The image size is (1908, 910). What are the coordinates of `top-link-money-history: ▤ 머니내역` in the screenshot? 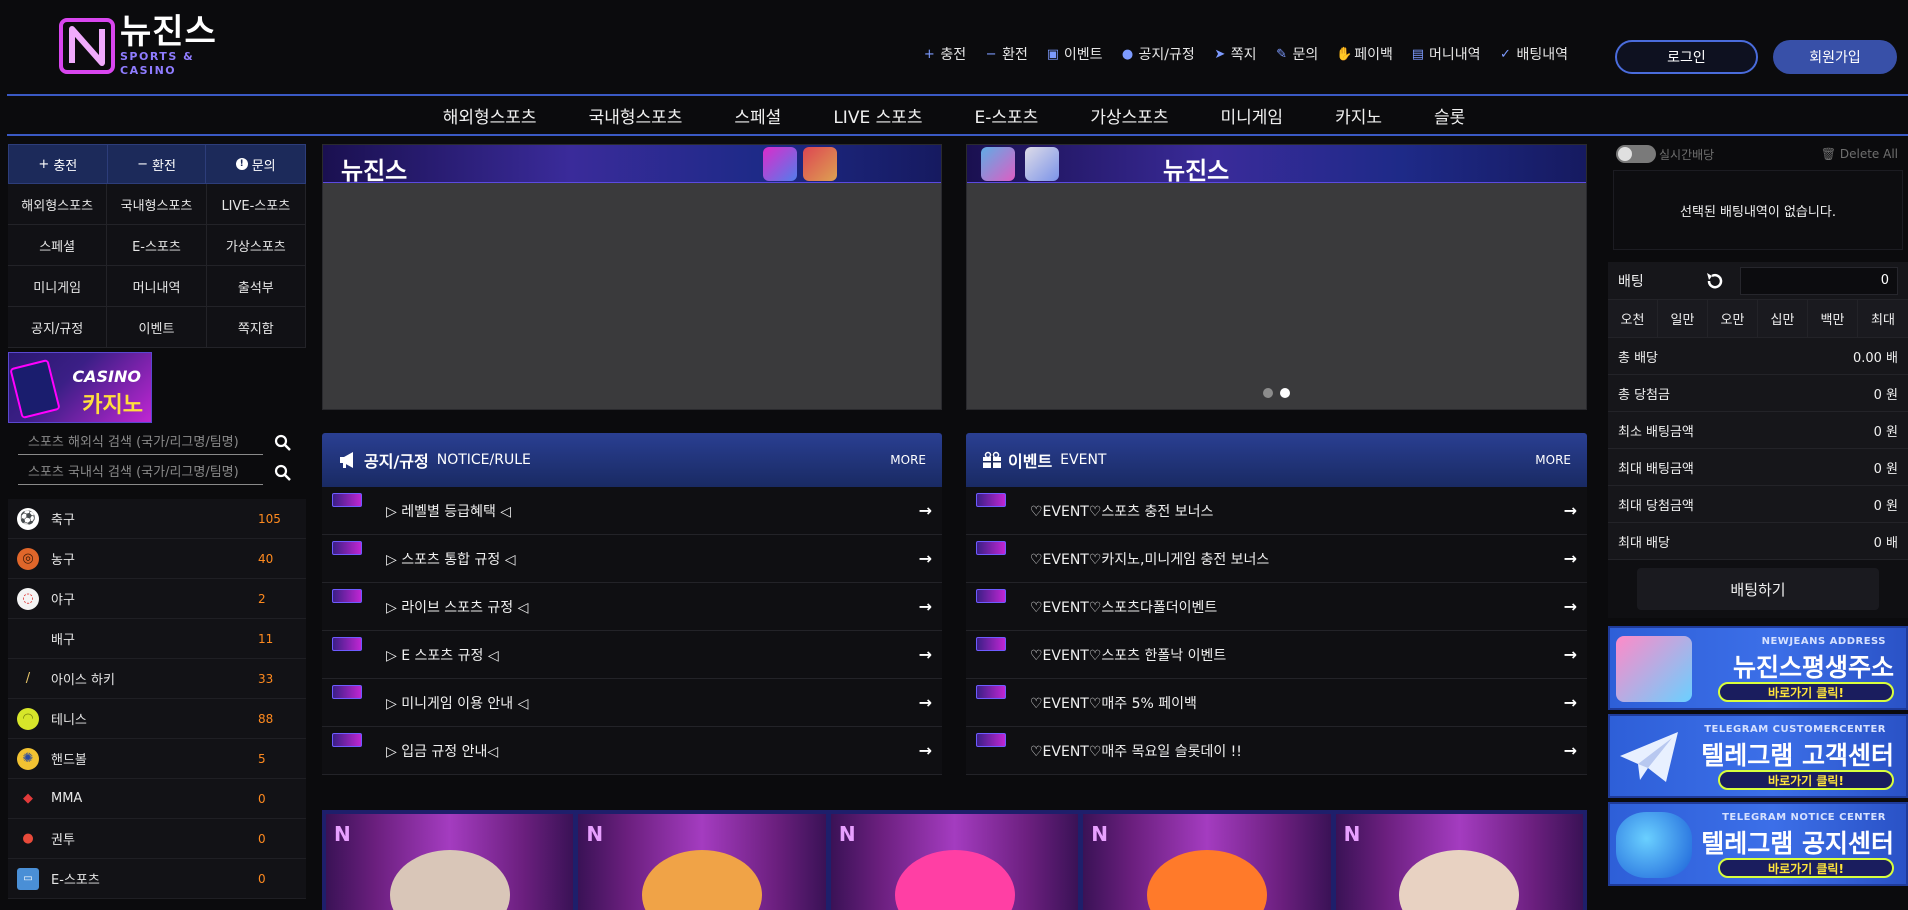 It's located at (1446, 54).